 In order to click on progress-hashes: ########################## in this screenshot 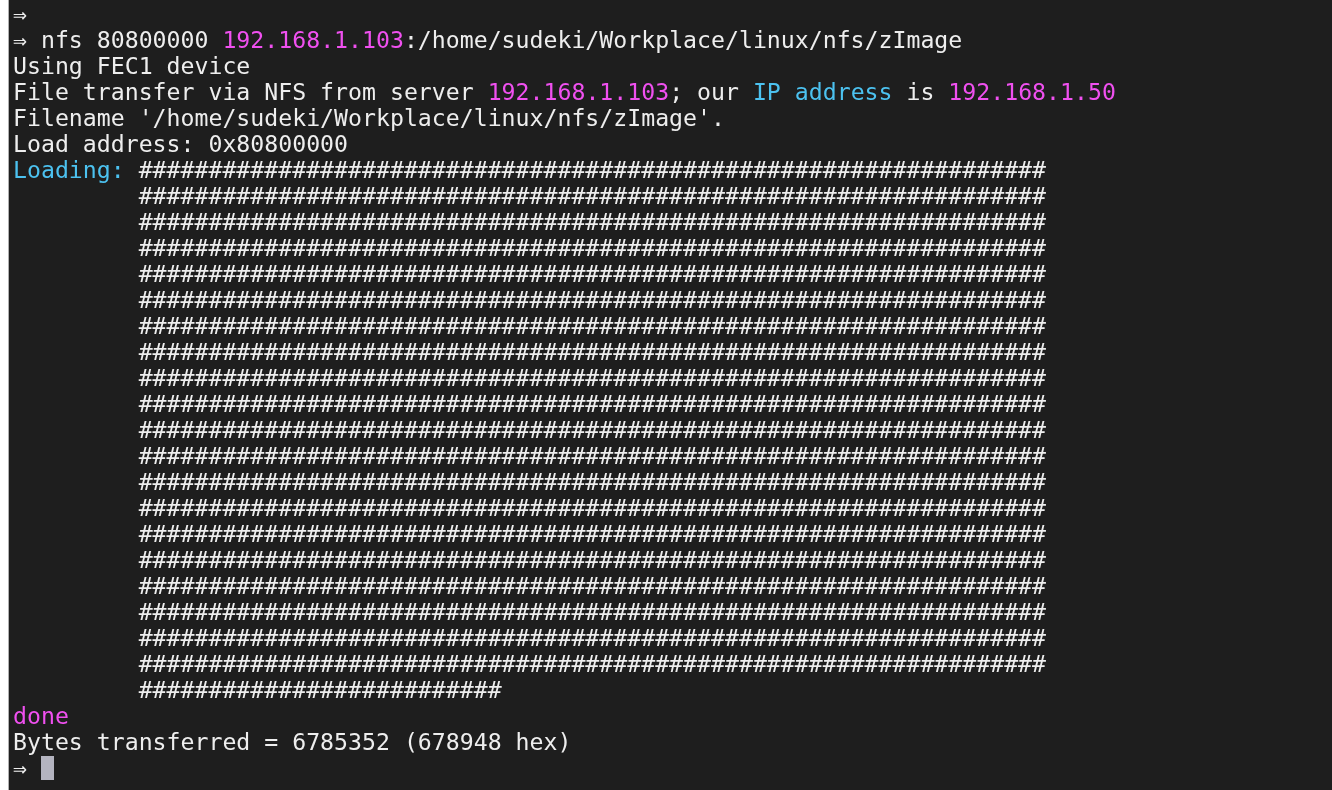, I will do `click(320, 690)`.